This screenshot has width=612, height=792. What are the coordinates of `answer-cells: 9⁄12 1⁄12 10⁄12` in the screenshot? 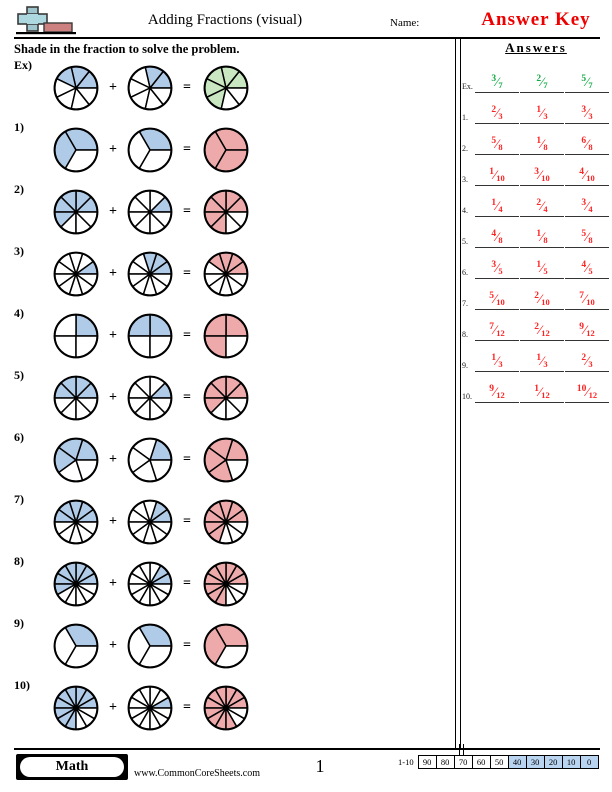 It's located at (542, 388).